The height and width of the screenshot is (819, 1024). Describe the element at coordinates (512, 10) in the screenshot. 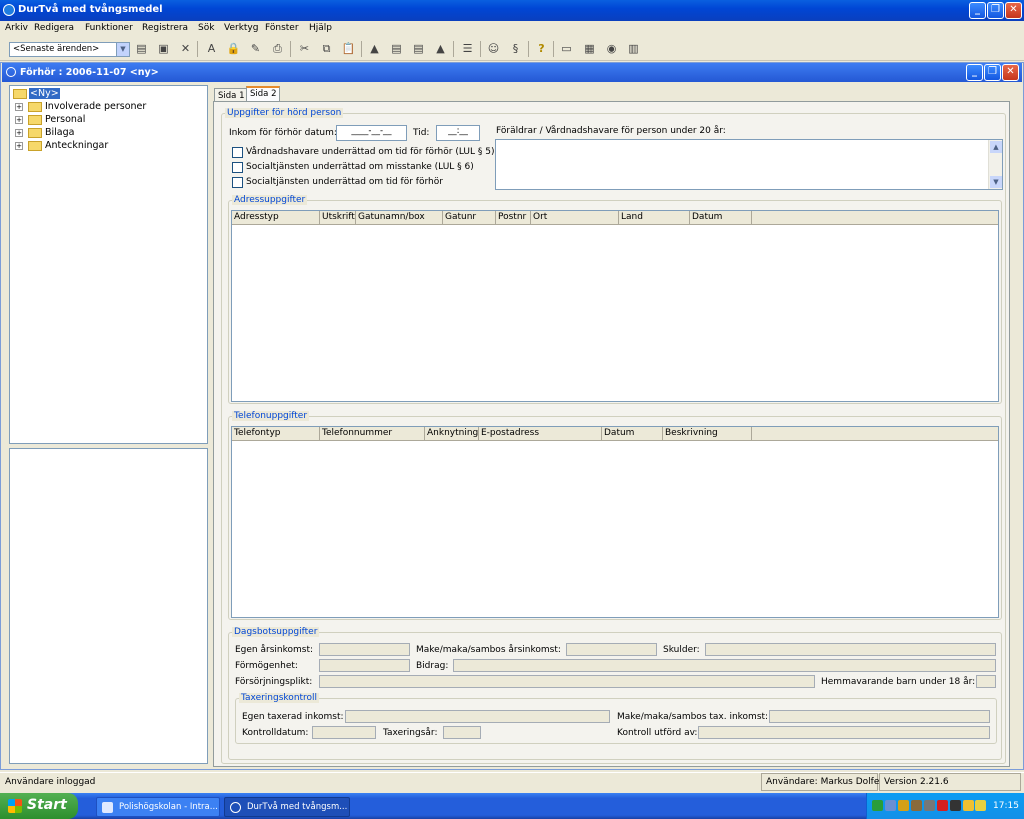

I see `app-title-bar: DurTvå med tvångsmedel _ ❐ ✕` at that location.